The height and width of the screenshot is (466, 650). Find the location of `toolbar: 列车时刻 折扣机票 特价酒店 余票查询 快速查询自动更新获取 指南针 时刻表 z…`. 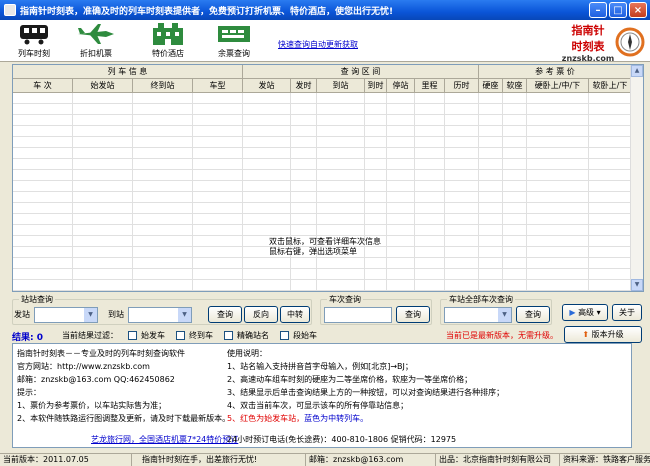

toolbar: 列车时刻 折扣机票 特价酒店 余票查询 快速查询自动更新获取 指南针 时刻表 z… is located at coordinates (325, 41).